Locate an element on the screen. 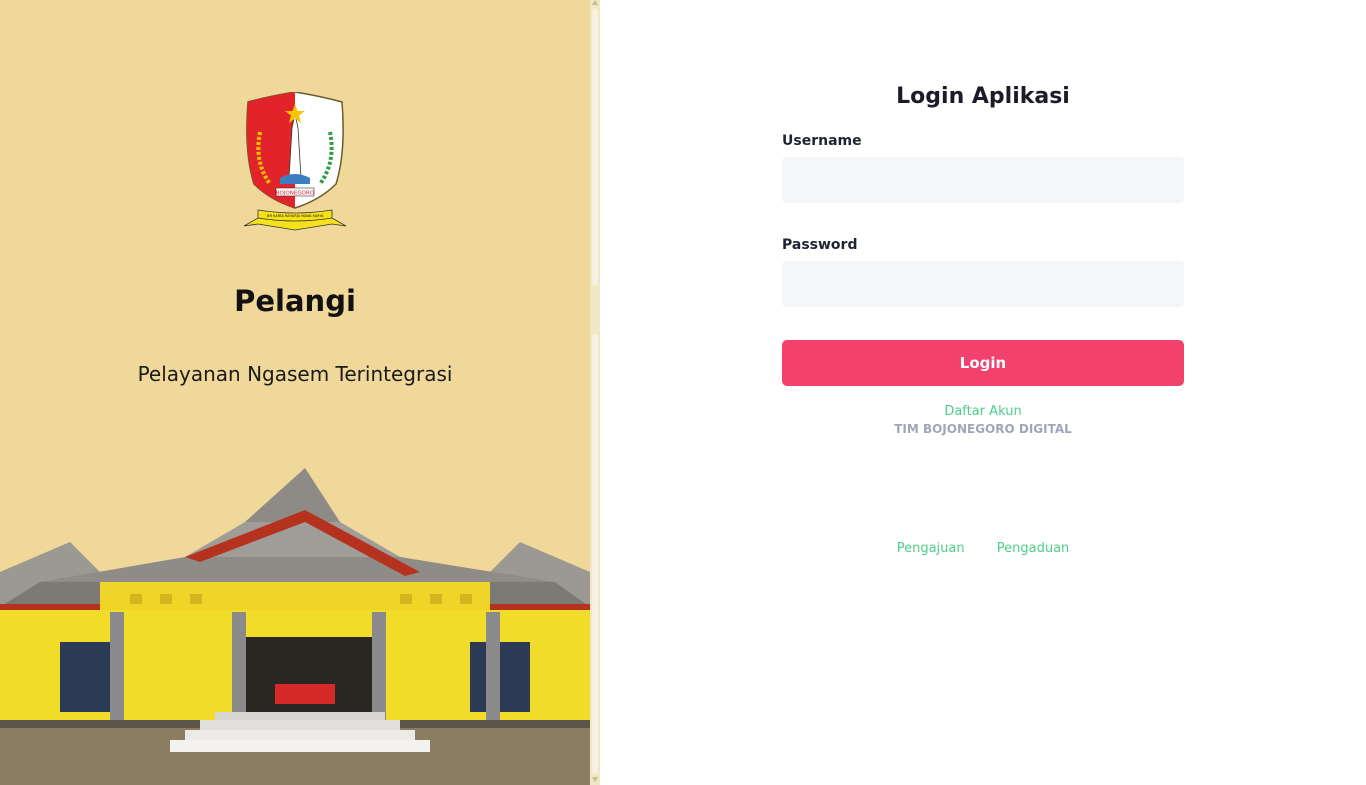  bojonegoro-logo: BOJONEGORO JER KARTA RAHARJA MAWA KARYA is located at coordinates (295, 161).